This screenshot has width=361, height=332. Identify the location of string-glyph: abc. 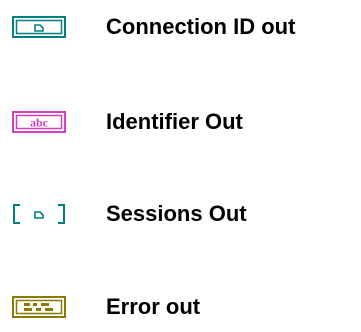
(39, 123).